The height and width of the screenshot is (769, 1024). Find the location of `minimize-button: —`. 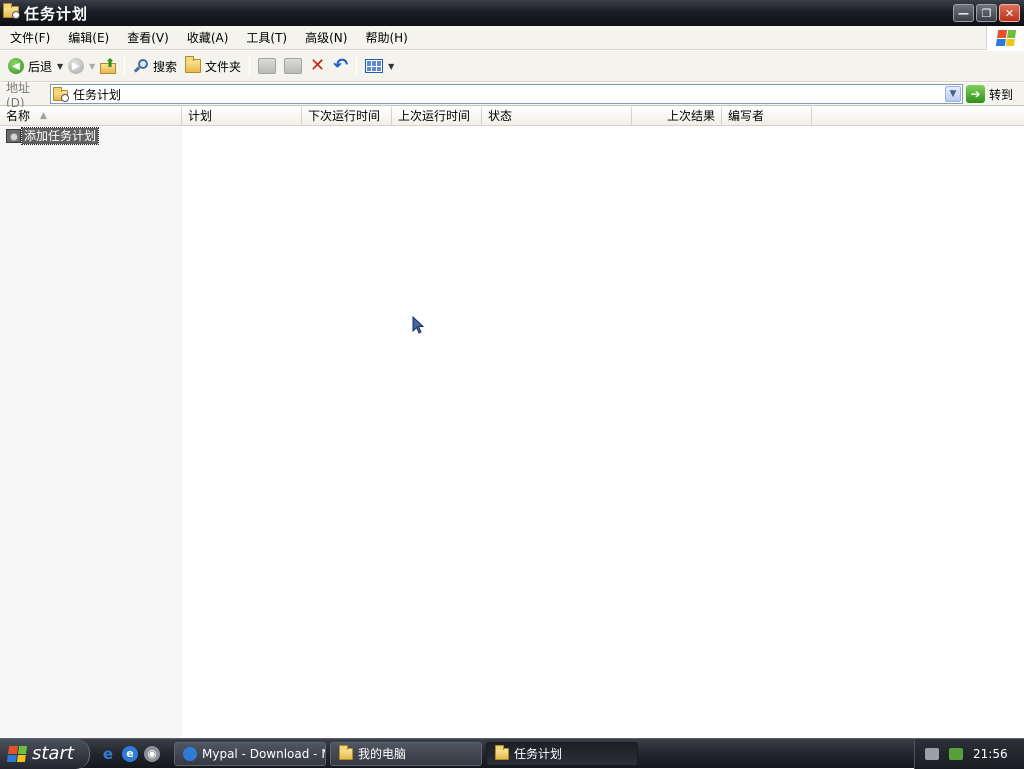

minimize-button: — is located at coordinates (963, 13).